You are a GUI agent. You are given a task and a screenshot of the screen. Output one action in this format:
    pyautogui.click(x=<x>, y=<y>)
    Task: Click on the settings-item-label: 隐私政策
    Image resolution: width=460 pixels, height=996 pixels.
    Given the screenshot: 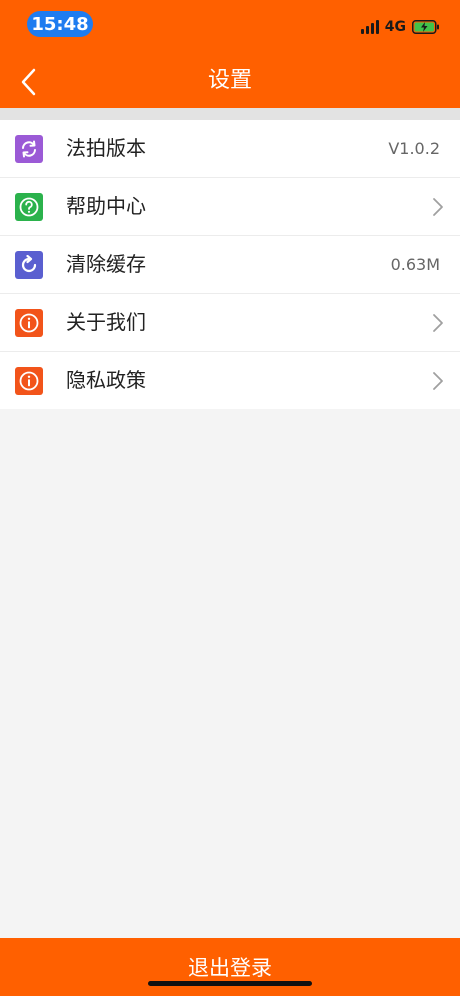 What is the action you would take?
    pyautogui.click(x=106, y=380)
    